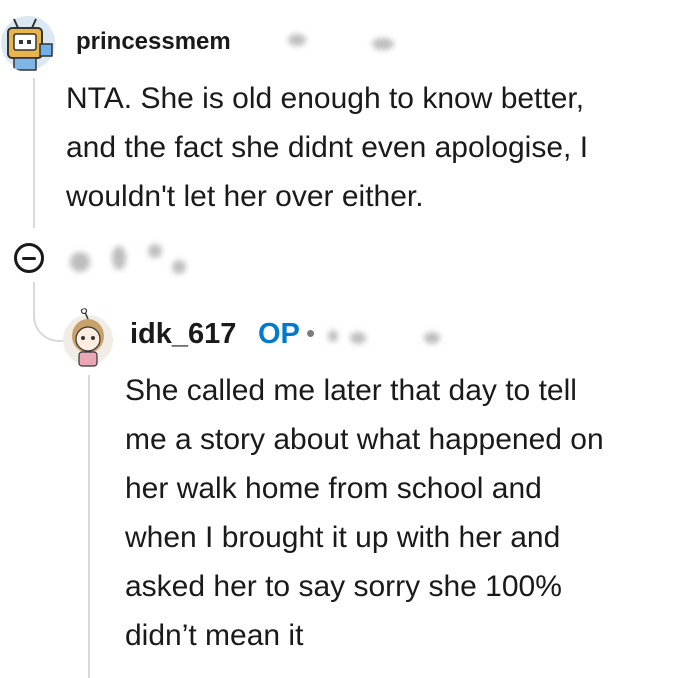 The width and height of the screenshot is (700, 678). What do you see at coordinates (183, 334) in the screenshot?
I see `reply-username: idk_617` at bounding box center [183, 334].